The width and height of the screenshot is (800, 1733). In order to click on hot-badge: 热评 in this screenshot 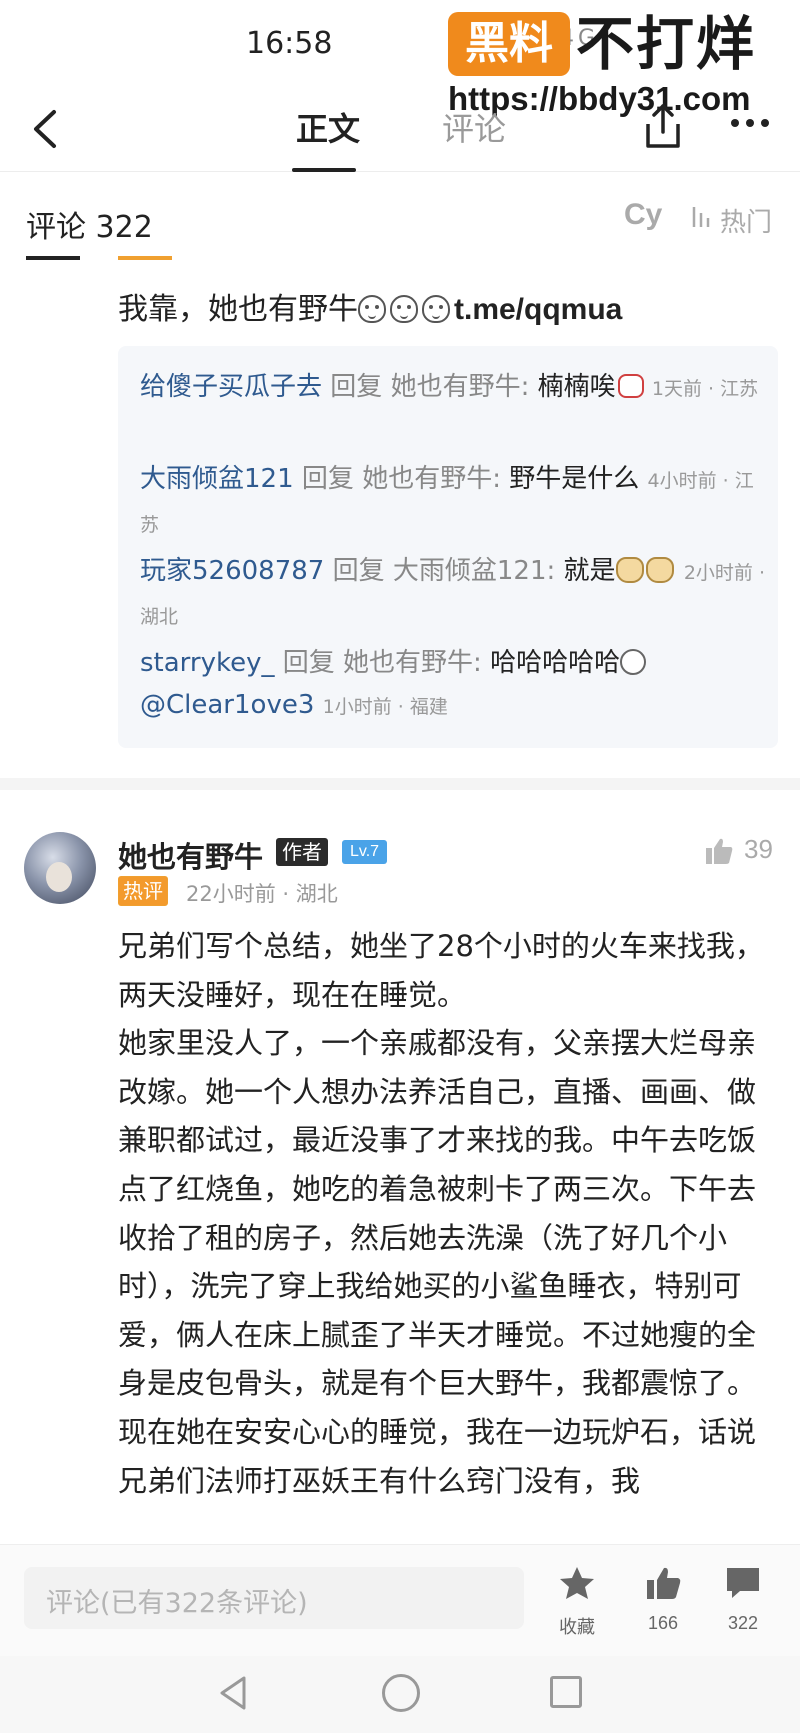, I will do `click(143, 891)`.